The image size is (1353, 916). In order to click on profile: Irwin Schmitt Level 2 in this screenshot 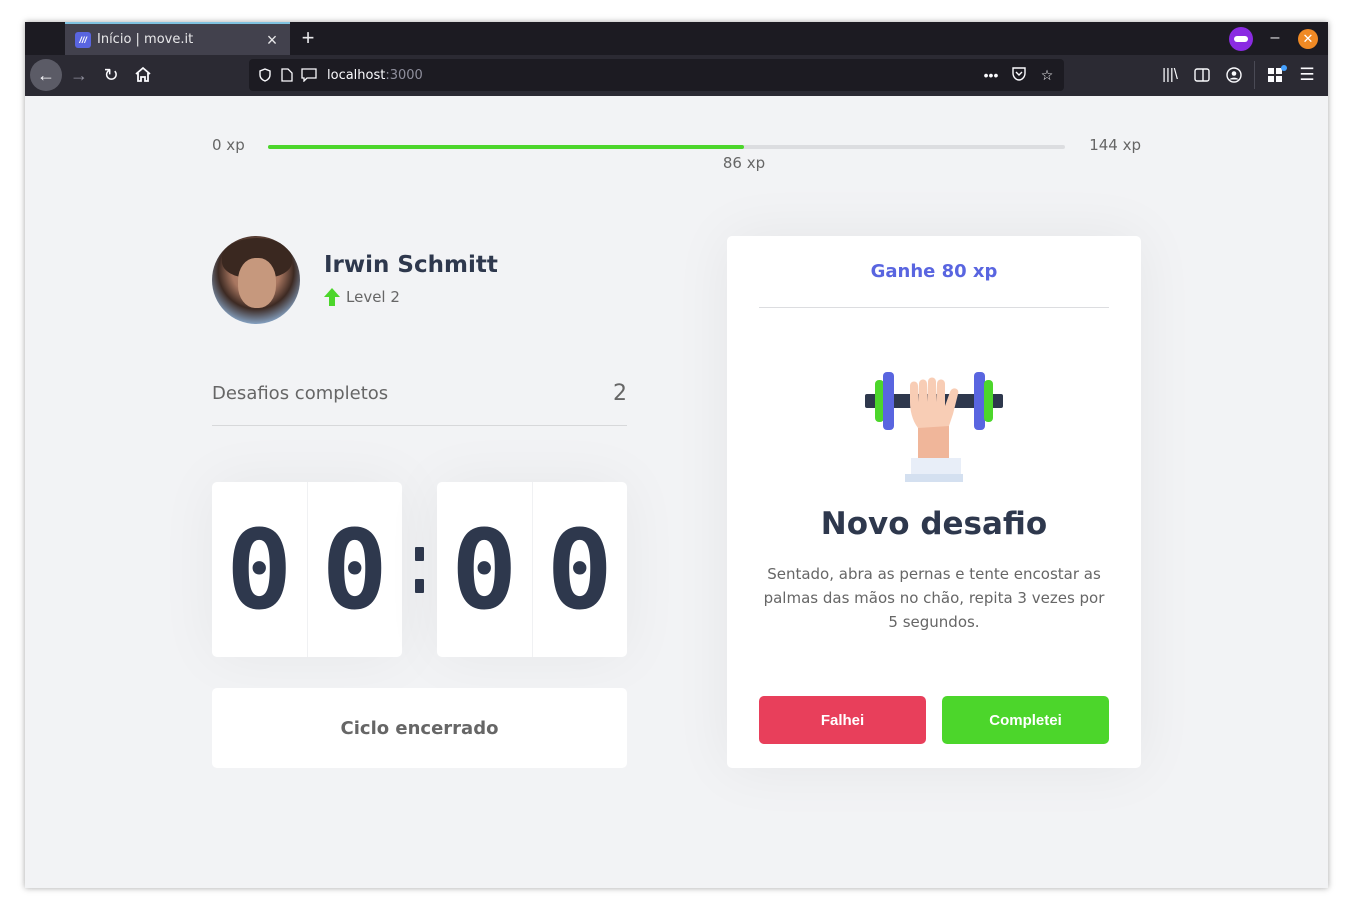, I will do `click(412, 281)`.